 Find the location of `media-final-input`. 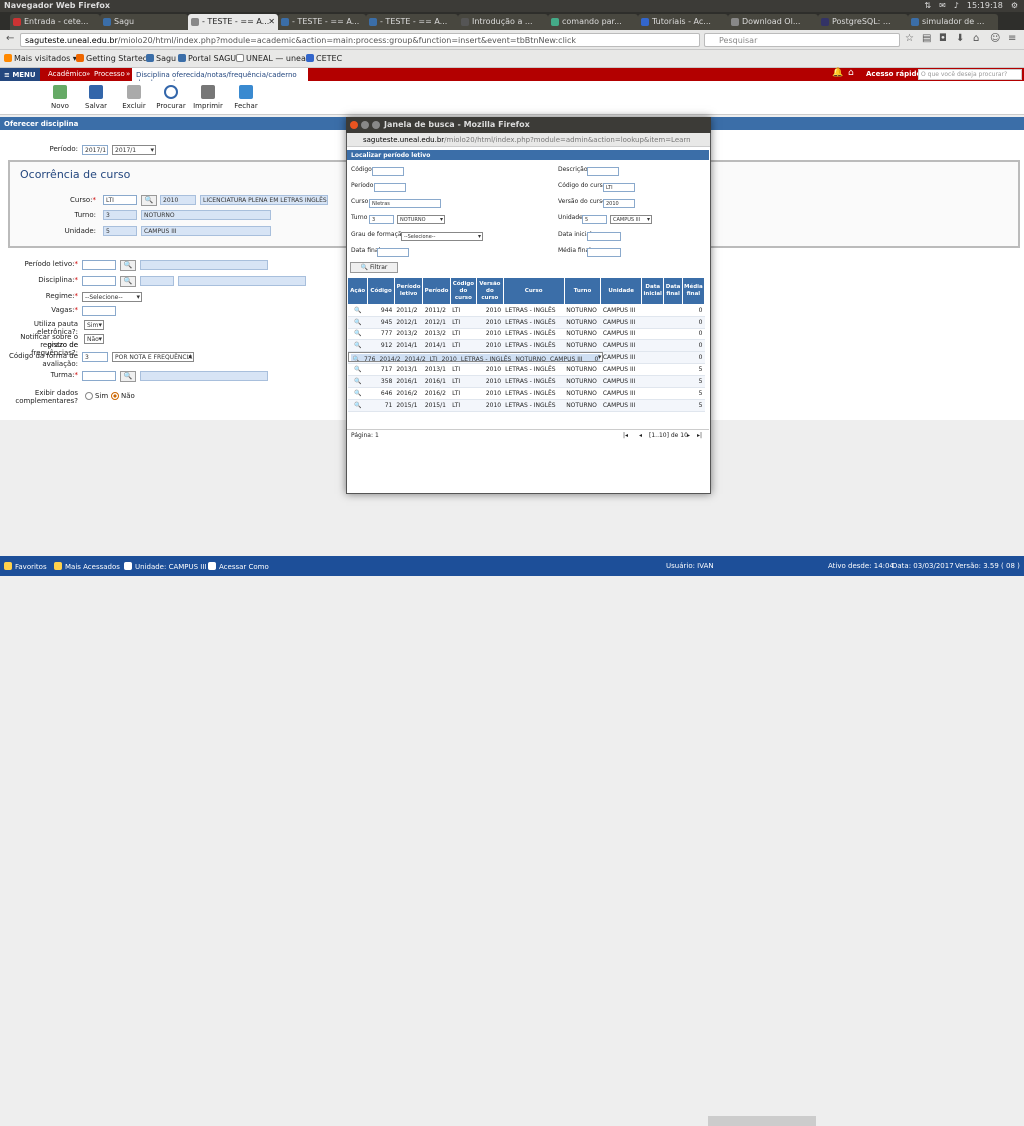

media-final-input is located at coordinates (604, 252).